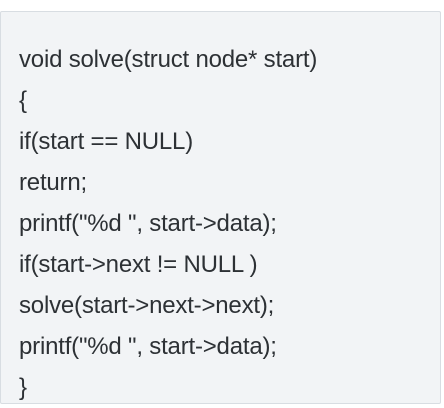 Image resolution: width=444 pixels, height=408 pixels. Describe the element at coordinates (138, 264) in the screenshot. I see `code-line: if(start->next != NULL )` at that location.